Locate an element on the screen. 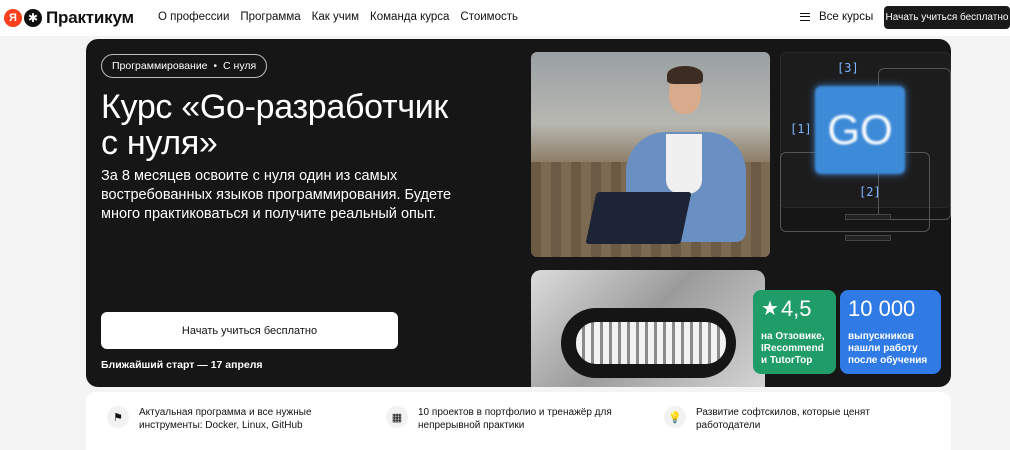 Image resolution: width=1010 pixels, height=450 pixels. hair-shape is located at coordinates (685, 75).